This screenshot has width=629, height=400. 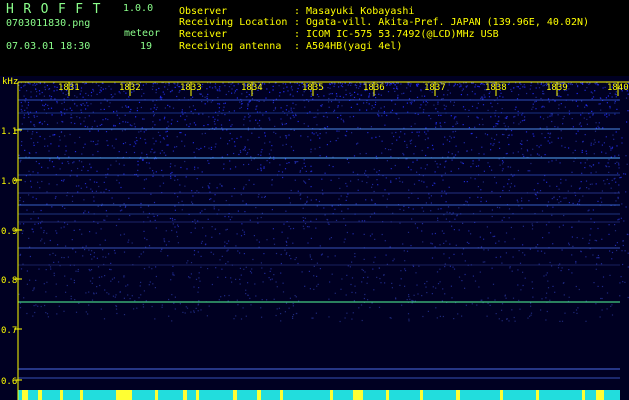 What do you see at coordinates (146, 46) in the screenshot?
I see `meteor-count: 19` at bounding box center [146, 46].